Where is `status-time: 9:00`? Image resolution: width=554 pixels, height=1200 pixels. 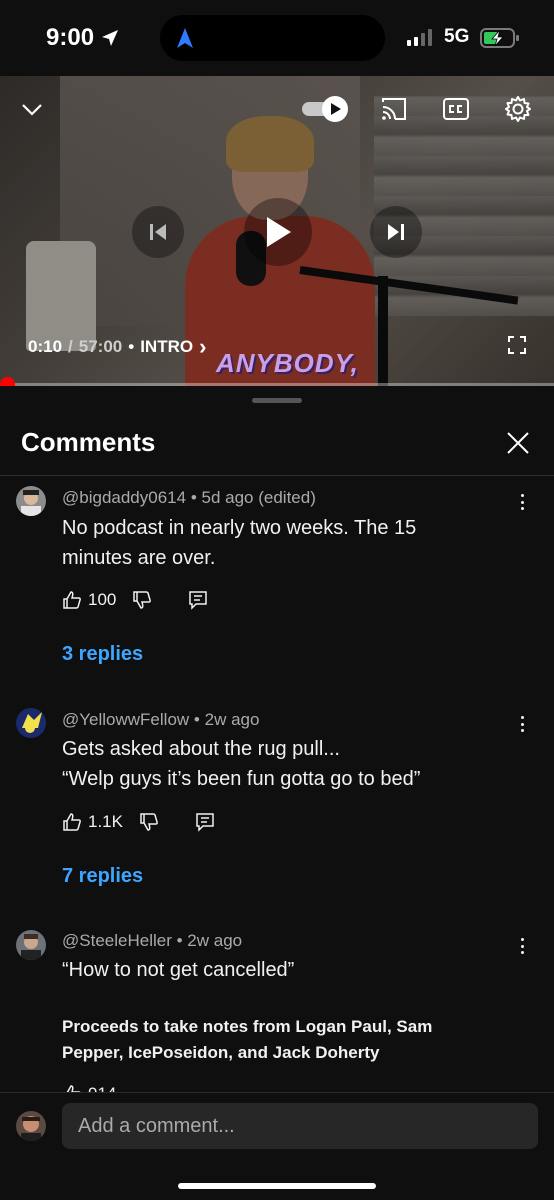
status-time: 9:00 is located at coordinates (83, 38).